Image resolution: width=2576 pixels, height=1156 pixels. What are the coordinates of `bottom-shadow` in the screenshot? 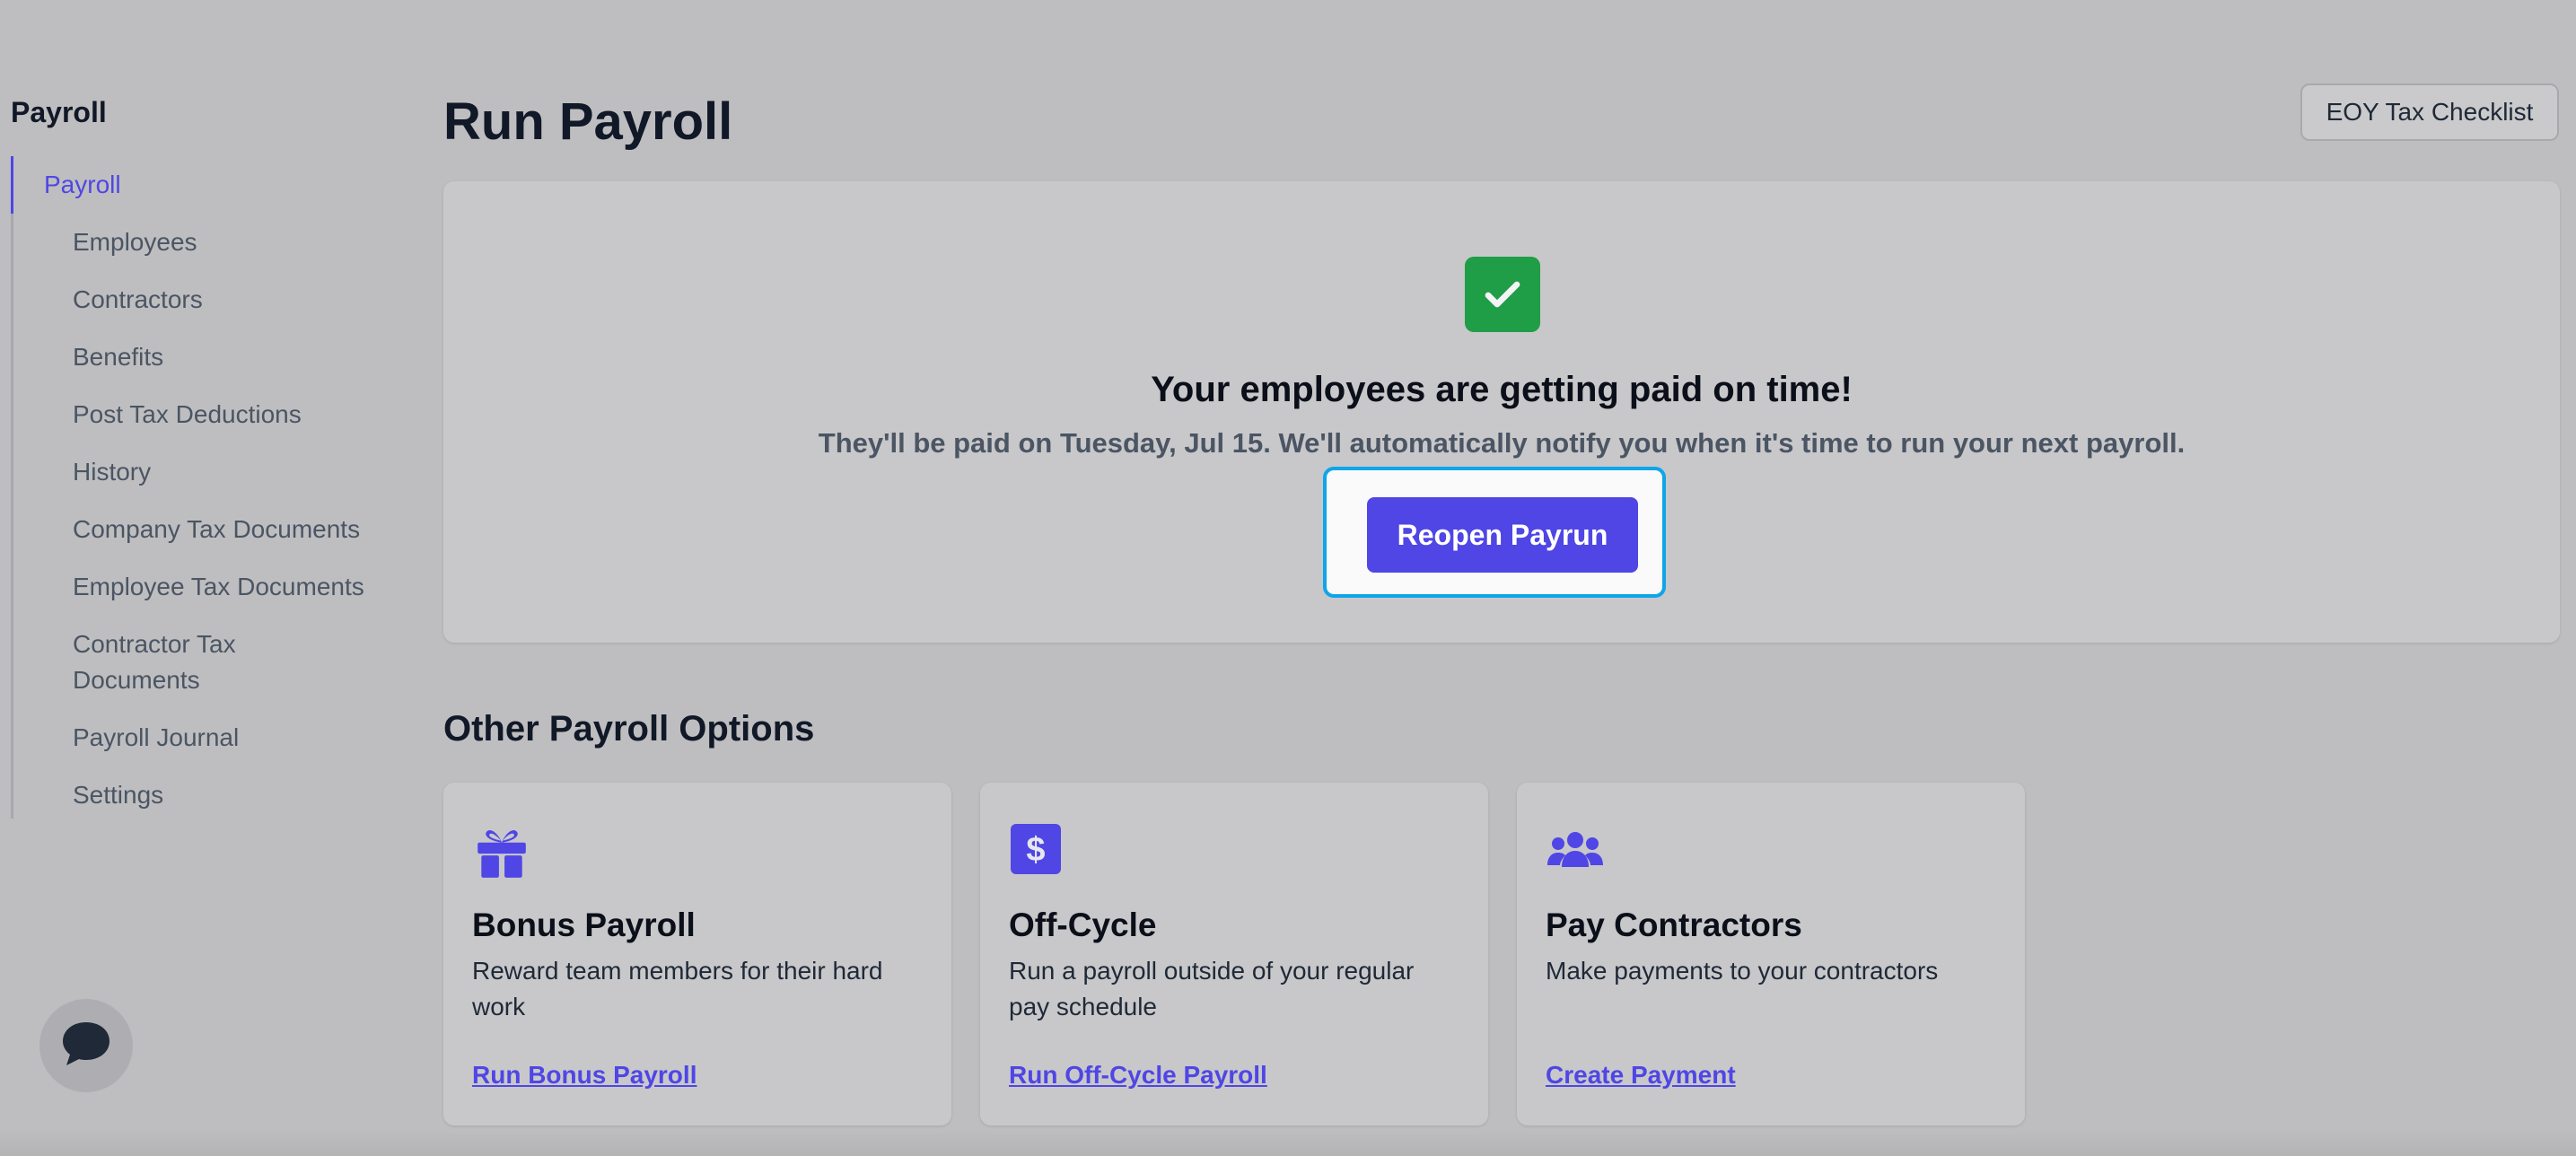 It's located at (1288, 1142).